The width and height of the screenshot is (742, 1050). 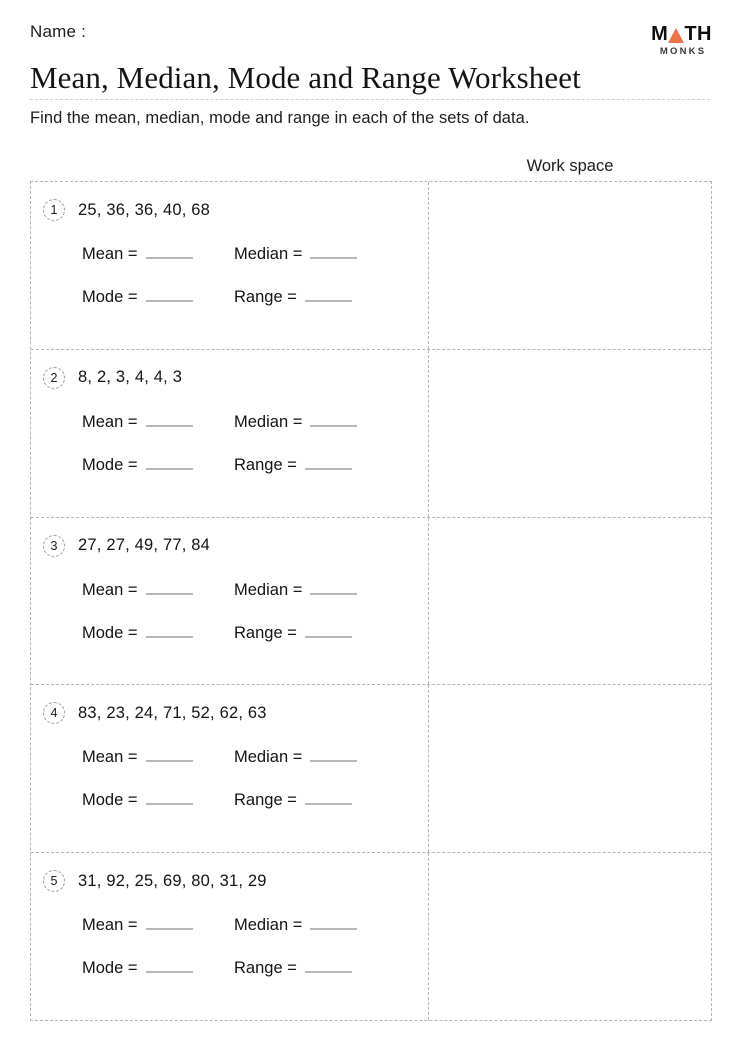 I want to click on problem-dataset: 8, 2, 3, 4, 4, 3, so click(x=130, y=377).